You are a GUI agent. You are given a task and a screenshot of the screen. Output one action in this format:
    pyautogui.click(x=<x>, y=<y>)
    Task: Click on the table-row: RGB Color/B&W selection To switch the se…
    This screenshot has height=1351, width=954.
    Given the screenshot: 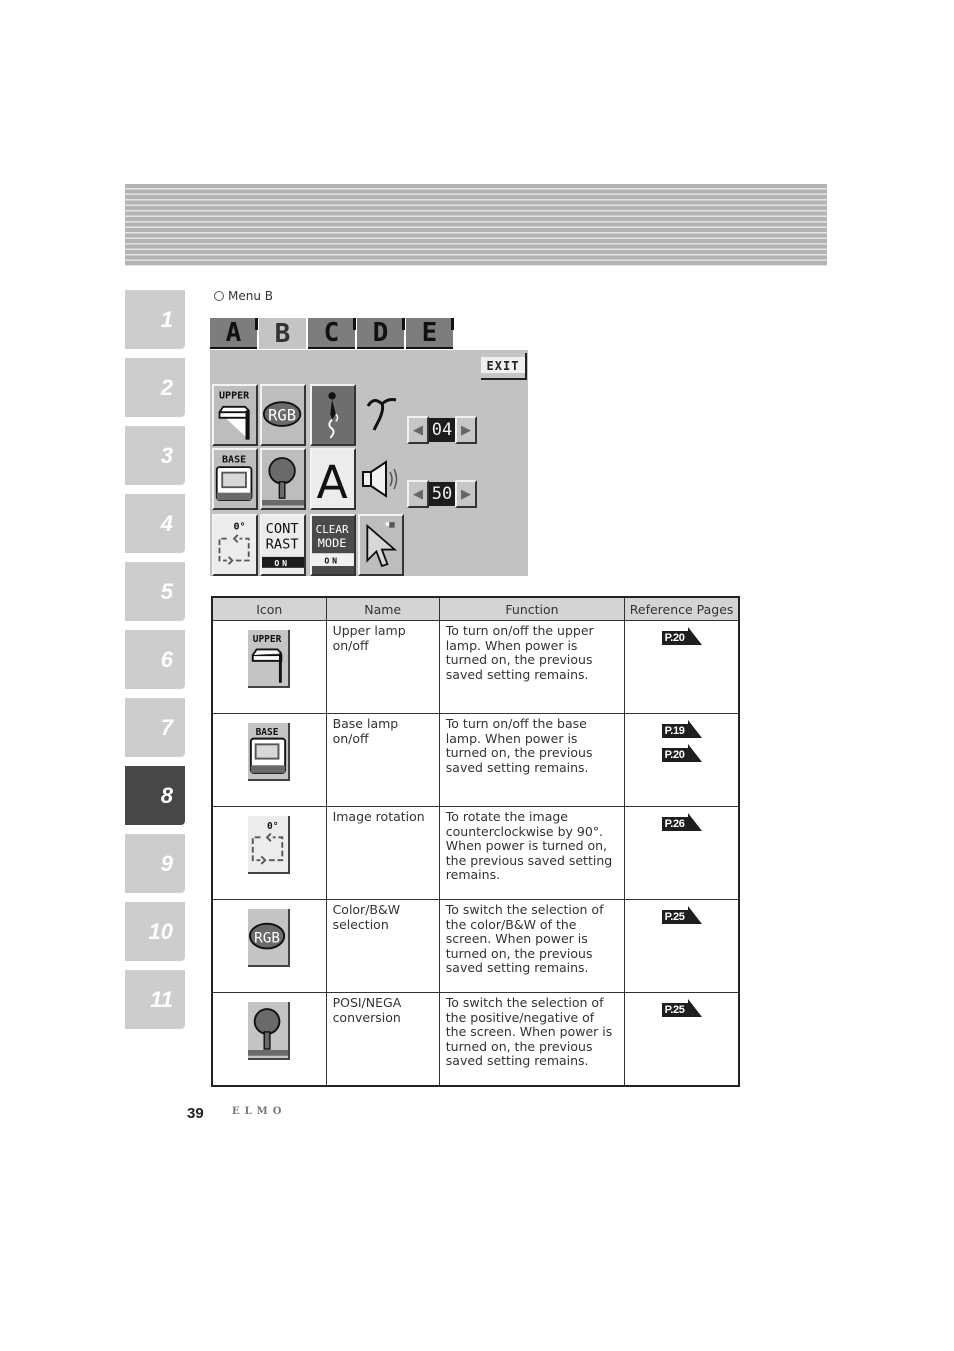 What is the action you would take?
    pyautogui.click(x=475, y=946)
    